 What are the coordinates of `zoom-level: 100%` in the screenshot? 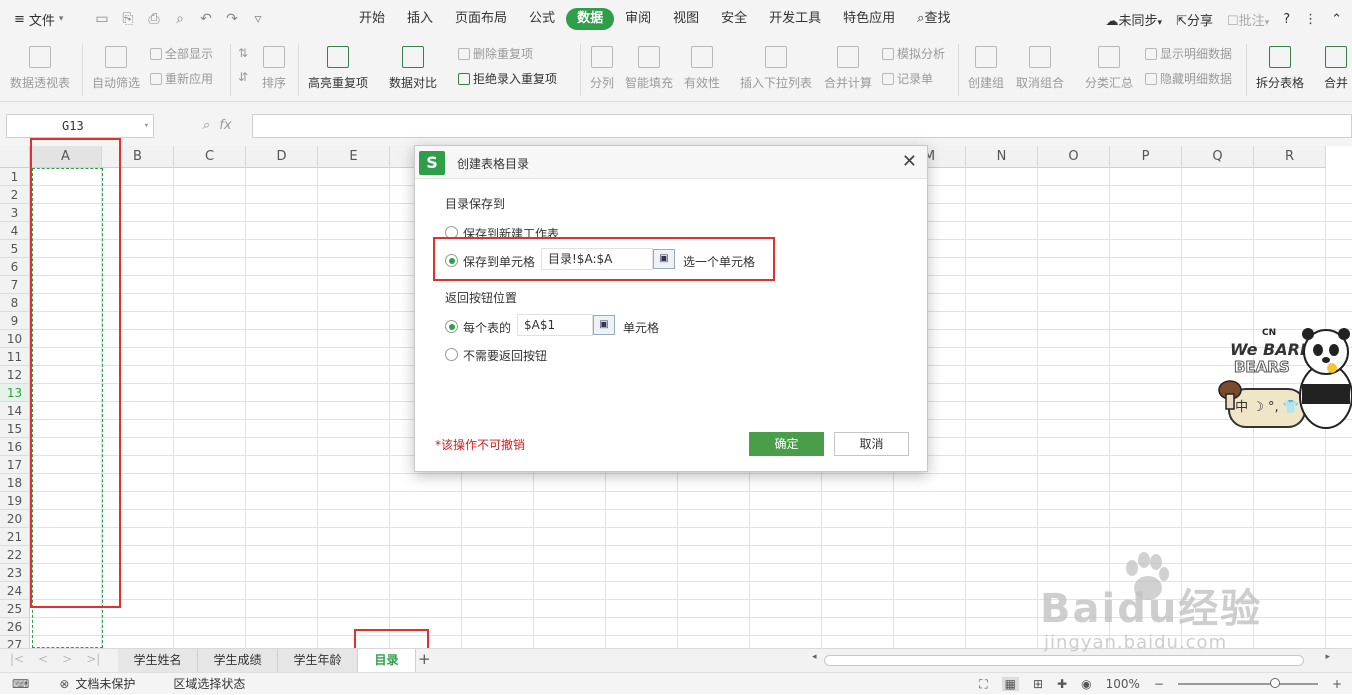 It's located at (1123, 684).